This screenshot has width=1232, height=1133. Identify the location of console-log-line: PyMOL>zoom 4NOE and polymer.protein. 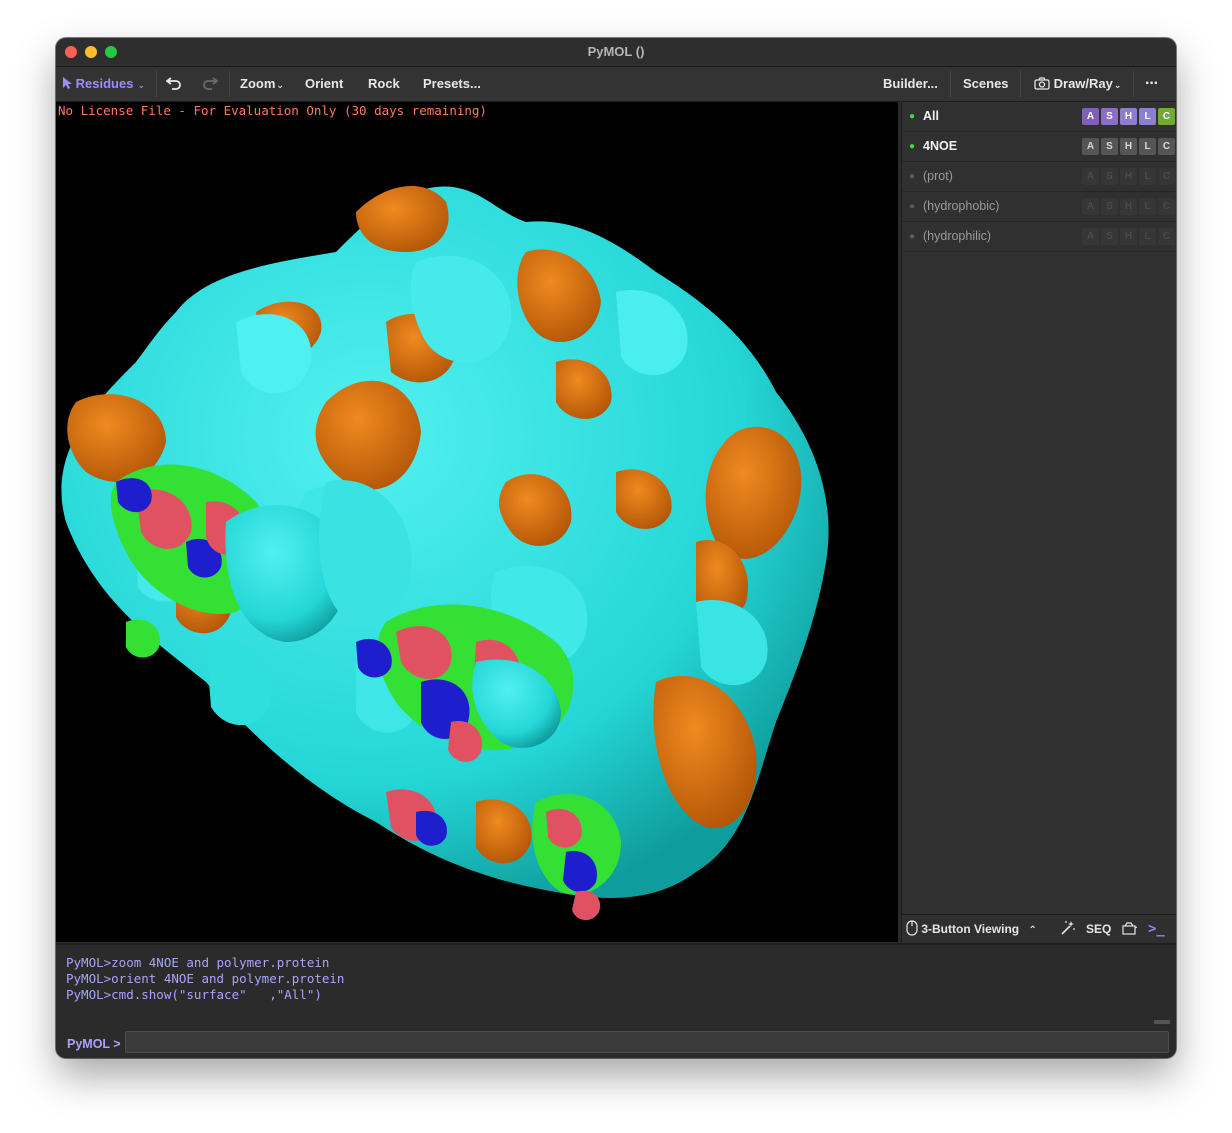
(198, 962).